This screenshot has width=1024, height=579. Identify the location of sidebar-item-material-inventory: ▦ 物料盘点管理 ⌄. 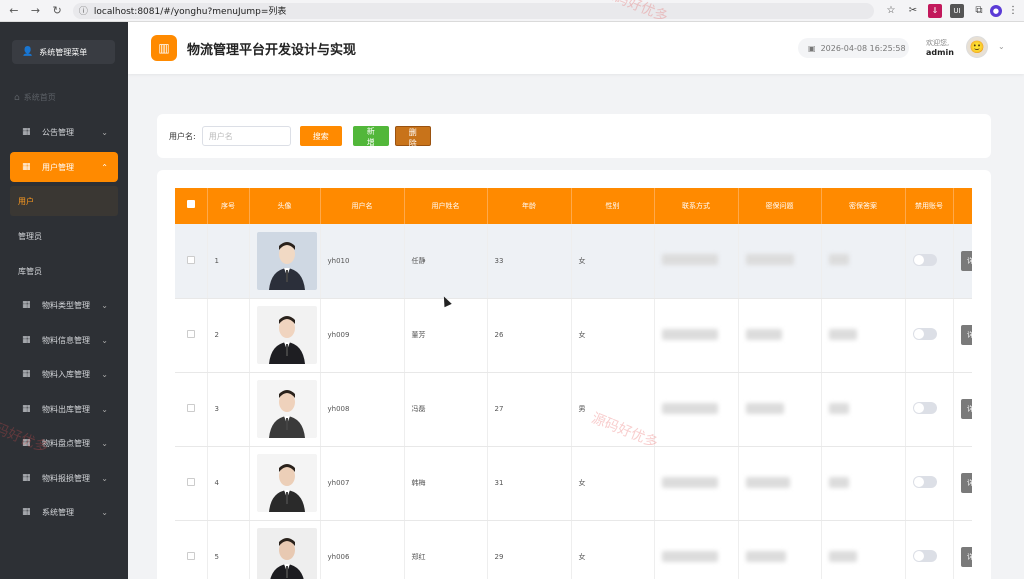
(64, 443).